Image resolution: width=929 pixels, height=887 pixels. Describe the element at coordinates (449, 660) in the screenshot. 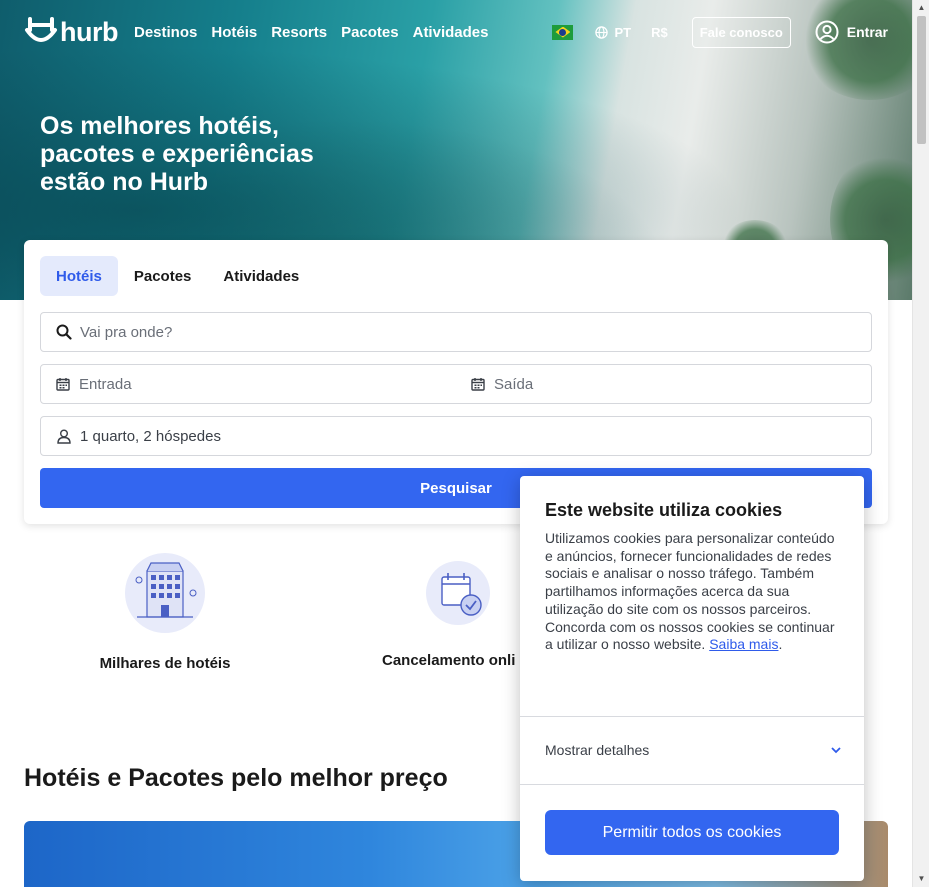

I see `feature-label: Cancelamento onli` at that location.